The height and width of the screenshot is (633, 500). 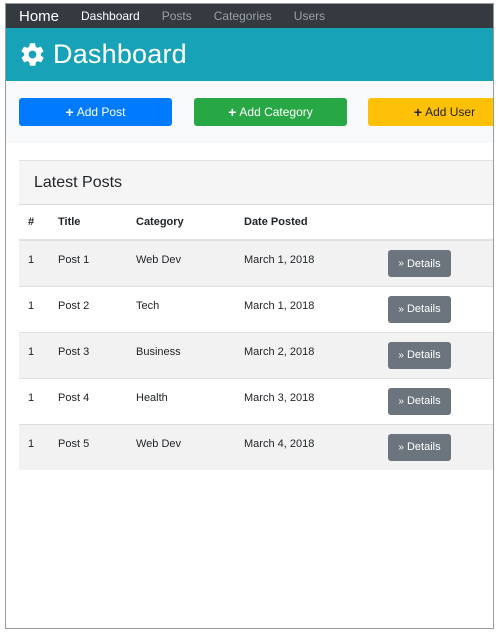 I want to click on cell-category: Tech, so click(x=190, y=308).